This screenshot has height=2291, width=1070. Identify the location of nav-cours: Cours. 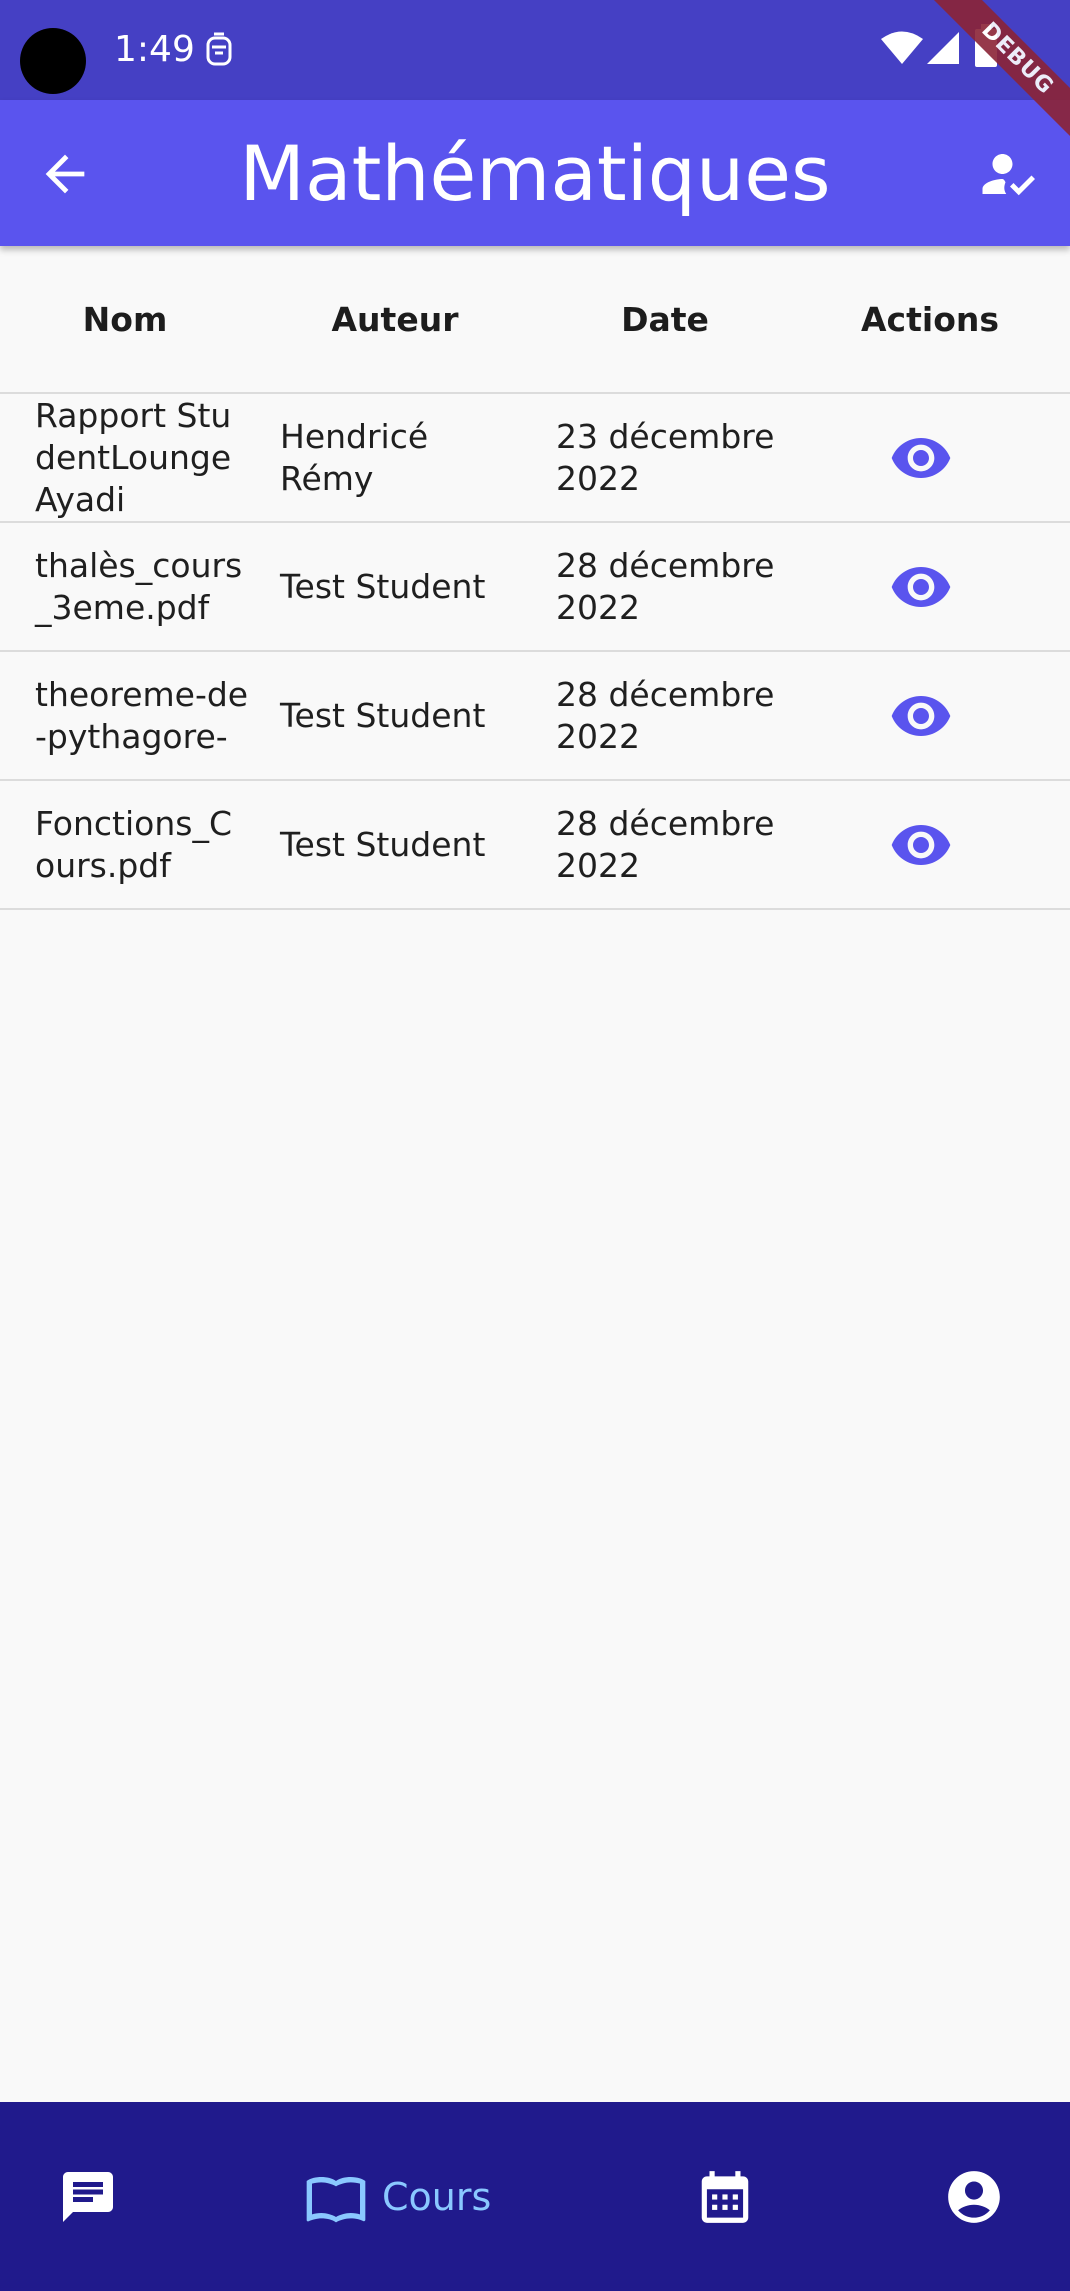
(397, 2196).